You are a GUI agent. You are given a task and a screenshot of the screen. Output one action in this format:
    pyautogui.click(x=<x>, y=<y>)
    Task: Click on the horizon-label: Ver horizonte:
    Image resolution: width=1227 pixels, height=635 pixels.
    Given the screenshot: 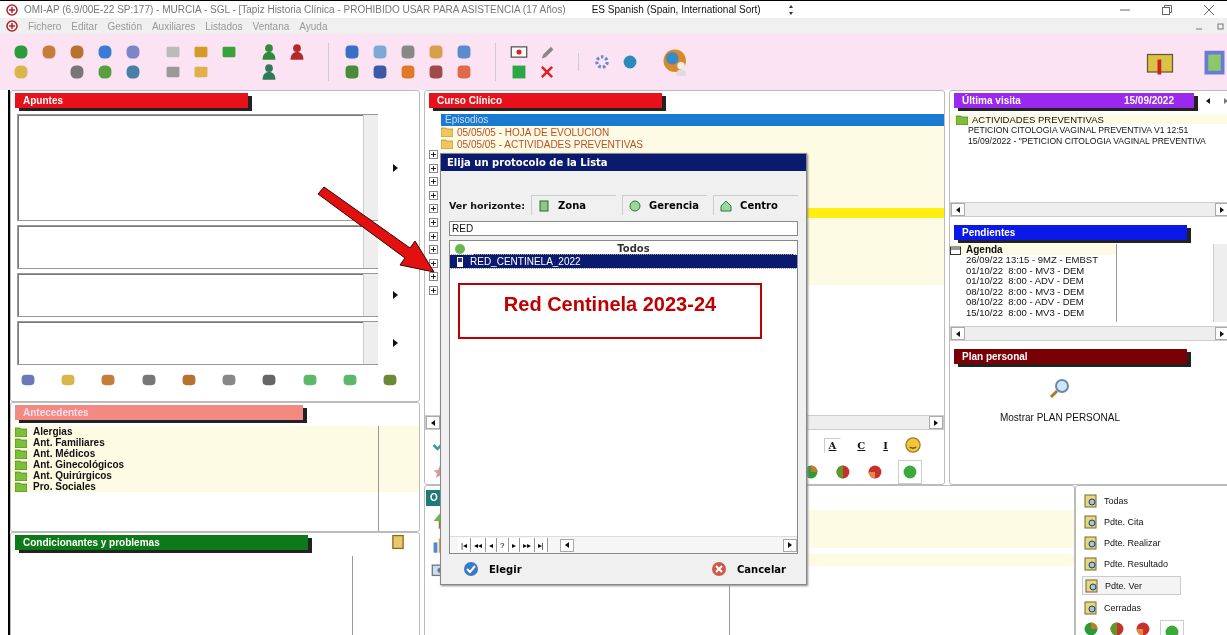 What is the action you would take?
    pyautogui.click(x=487, y=205)
    